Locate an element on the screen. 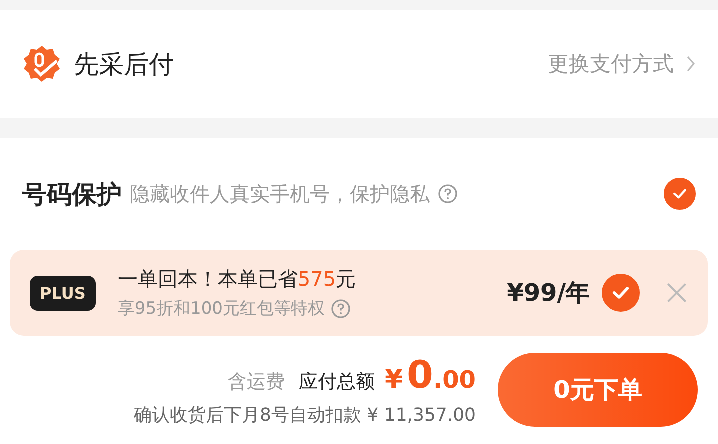  currency-symbol: ¥ is located at coordinates (394, 380).